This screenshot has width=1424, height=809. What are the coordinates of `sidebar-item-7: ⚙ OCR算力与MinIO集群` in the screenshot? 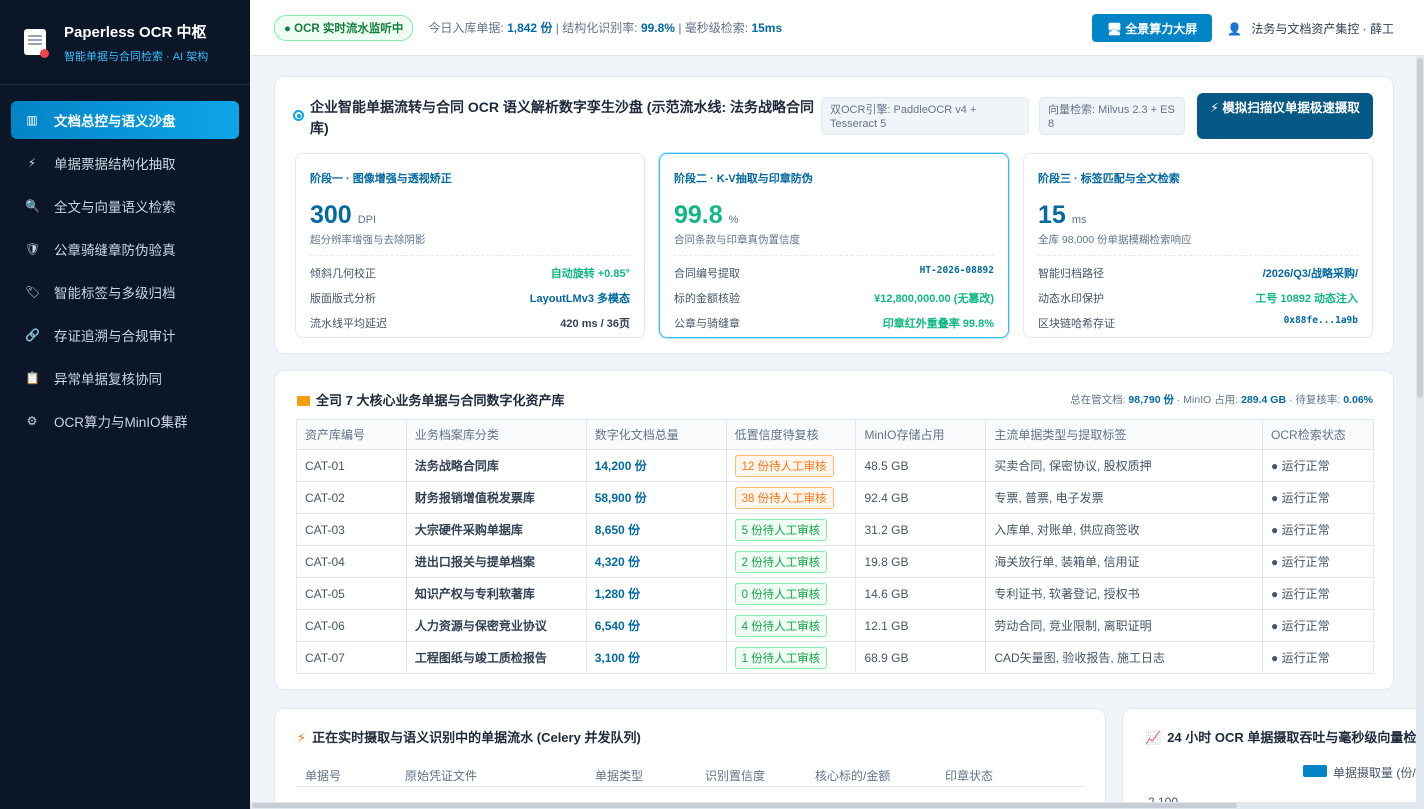 It's located at (125, 421).